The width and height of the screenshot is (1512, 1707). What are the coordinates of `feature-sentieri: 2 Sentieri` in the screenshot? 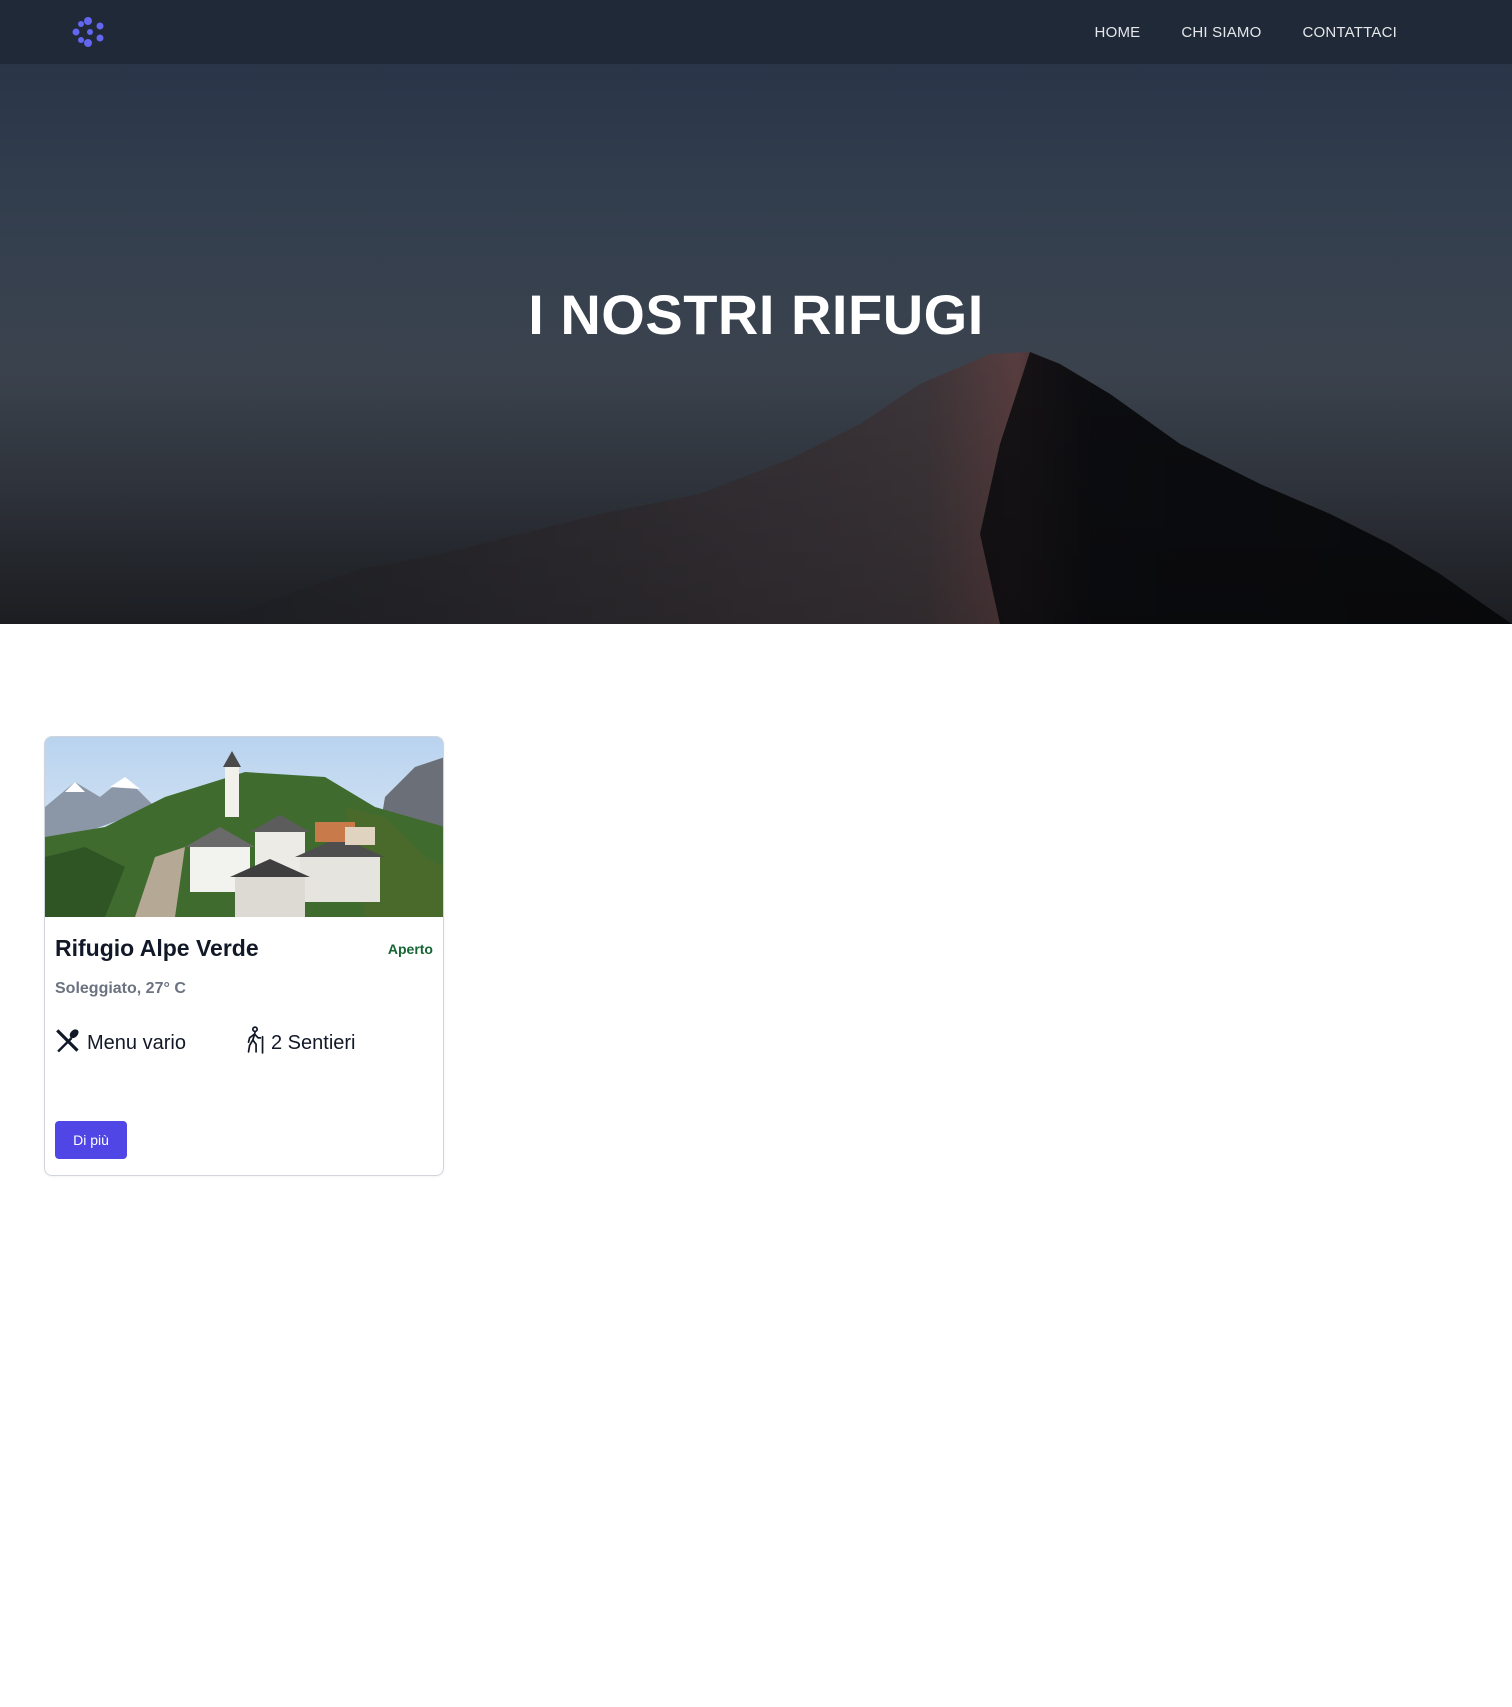 It's located at (338, 1043).